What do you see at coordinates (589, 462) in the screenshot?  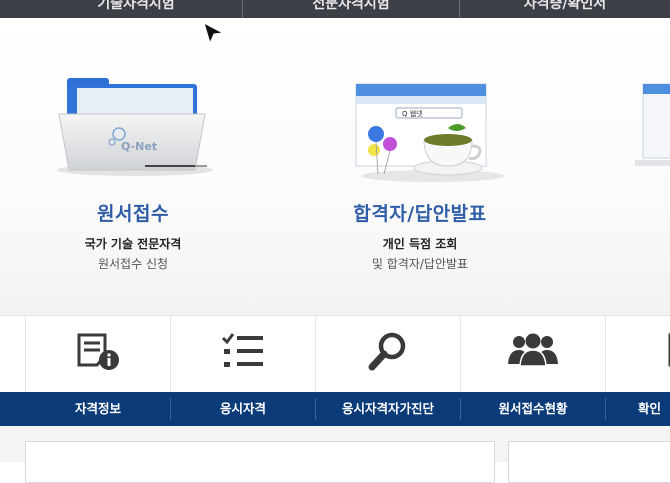 I see `content-panel-right` at bounding box center [589, 462].